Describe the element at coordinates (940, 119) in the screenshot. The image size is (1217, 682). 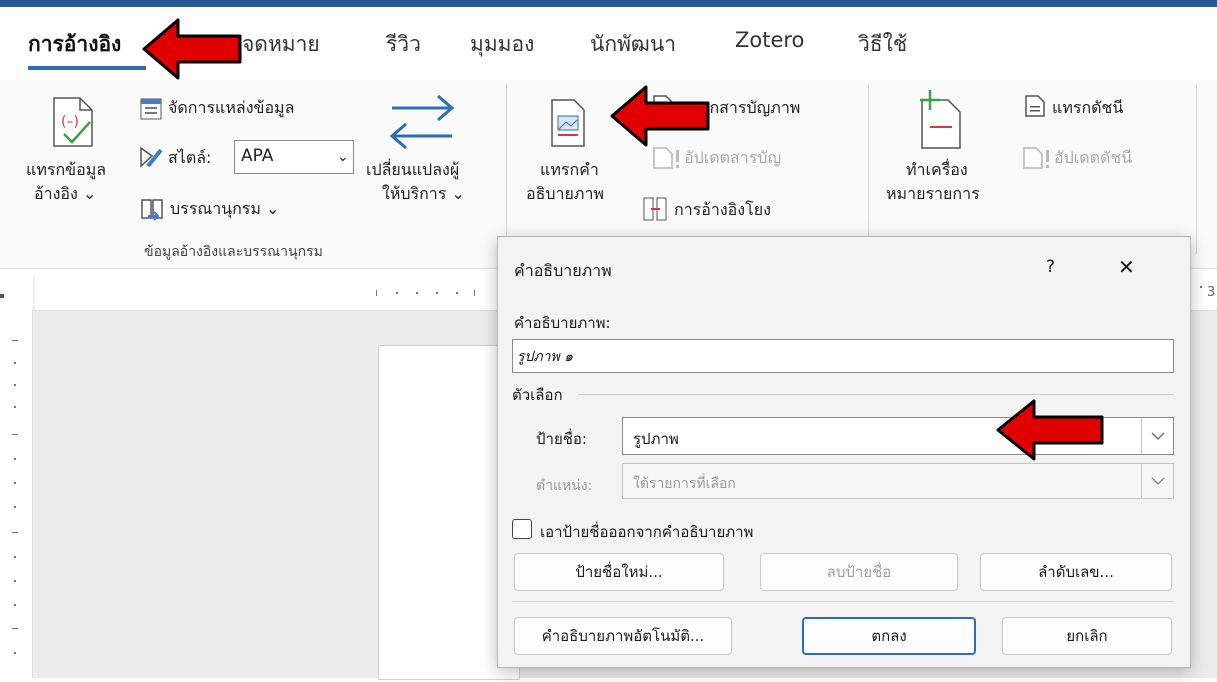
I see `mark-entry-icon` at that location.